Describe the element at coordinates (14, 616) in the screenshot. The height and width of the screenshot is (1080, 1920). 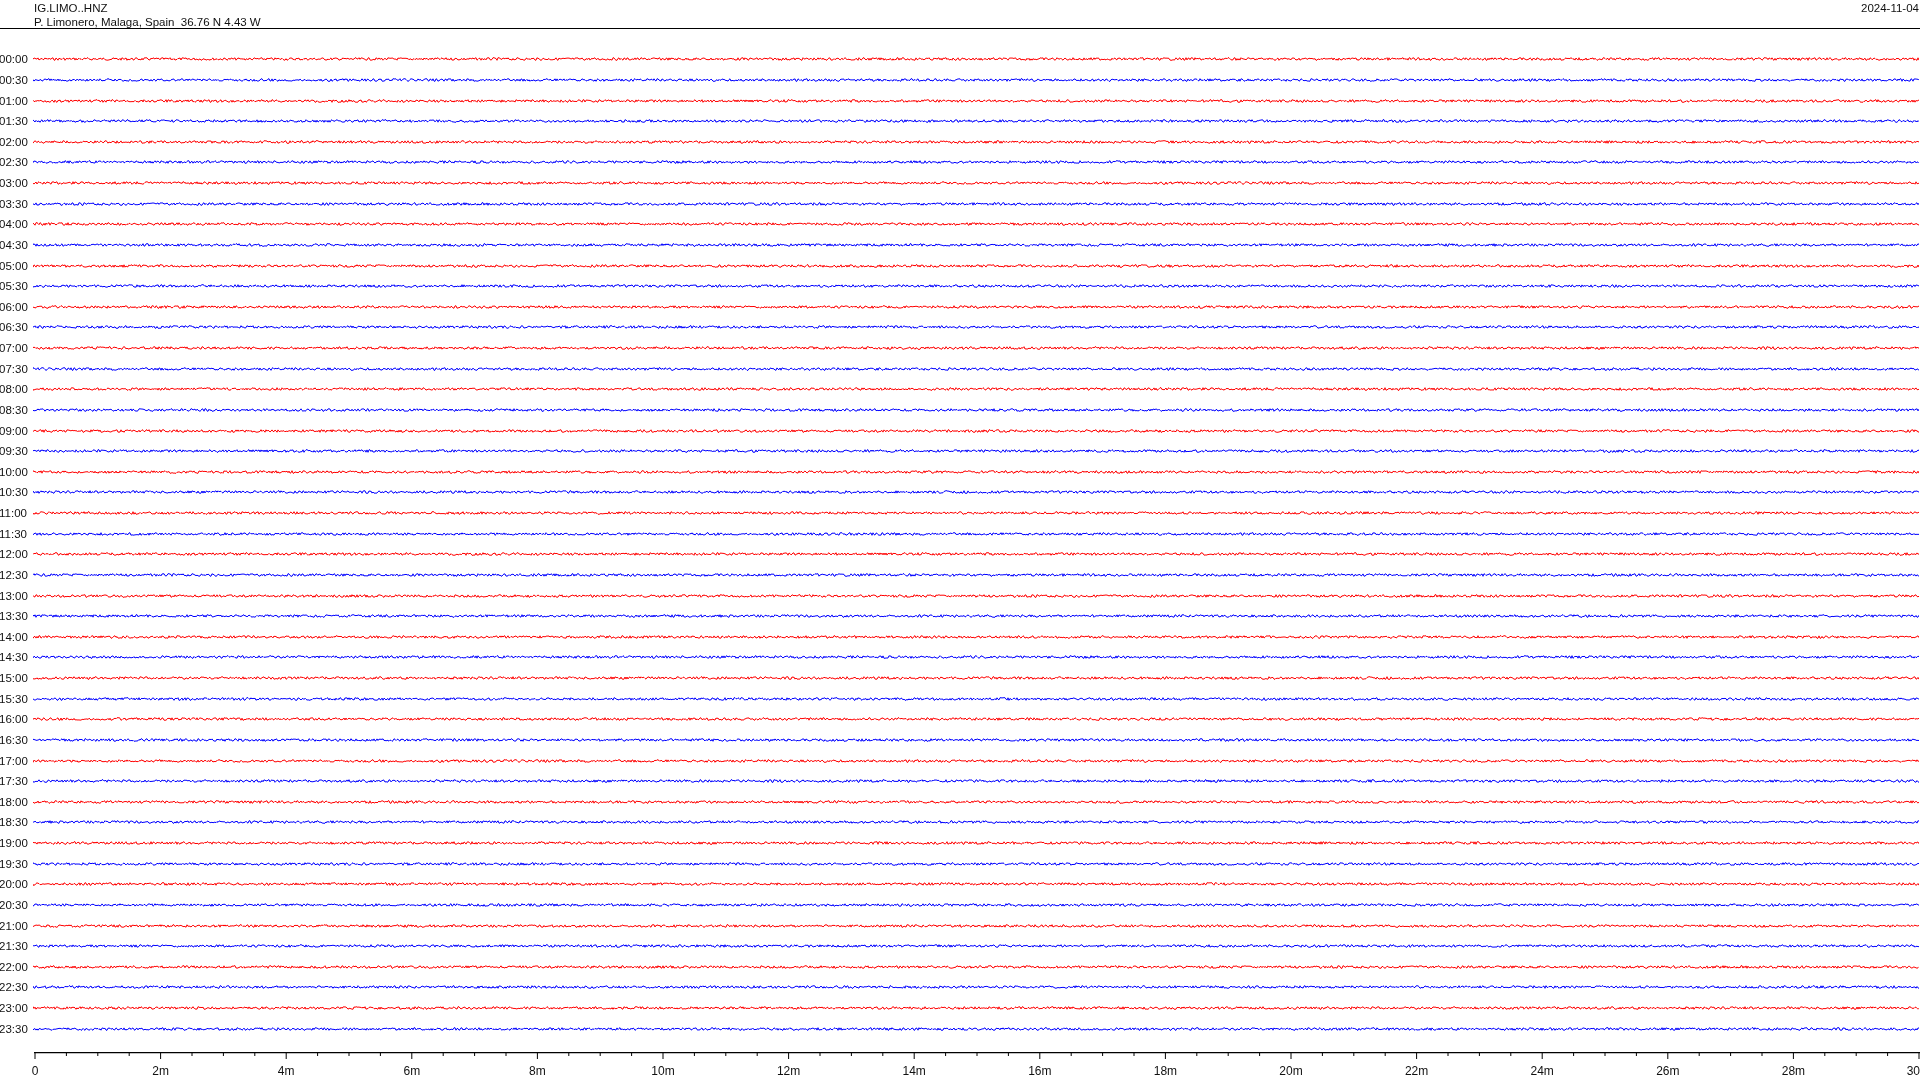
I see `hour-label: 13:30` at that location.